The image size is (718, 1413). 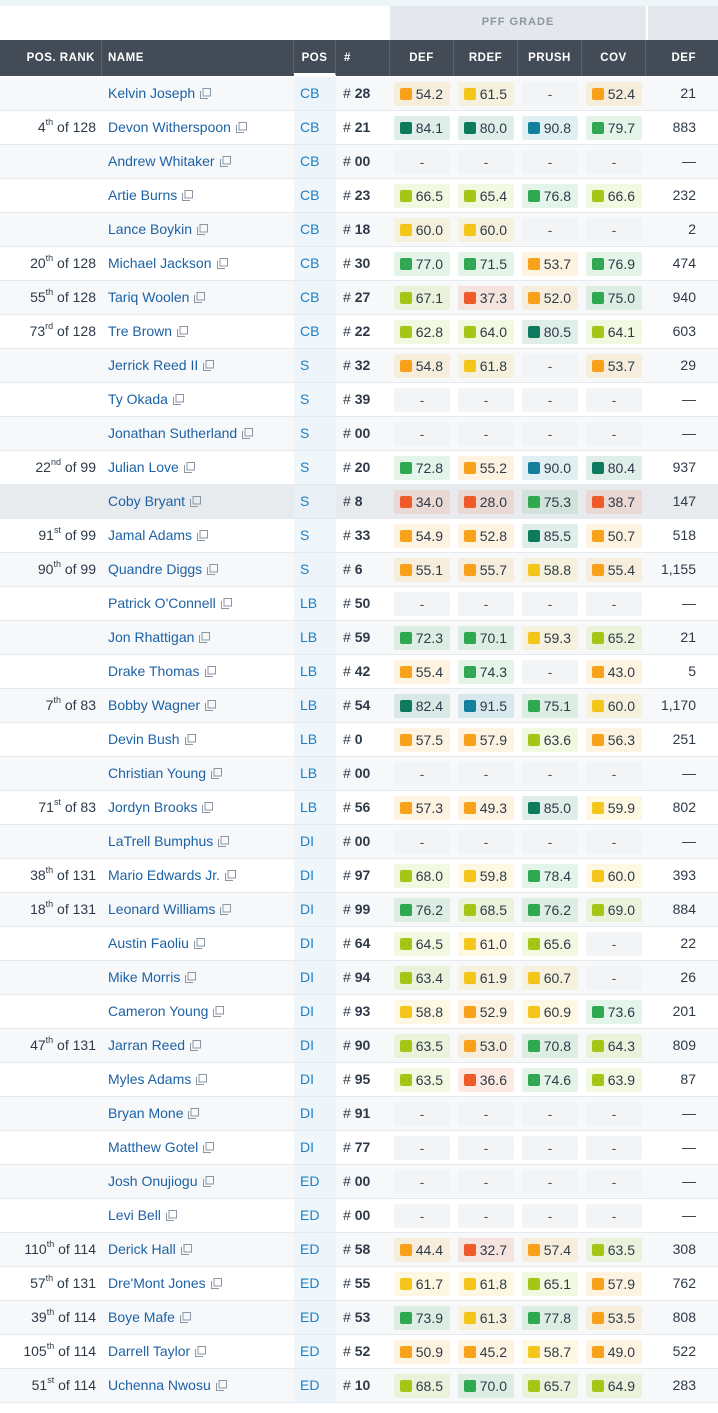 What do you see at coordinates (154, 671) in the screenshot?
I see `player-name: Drake Thomas` at bounding box center [154, 671].